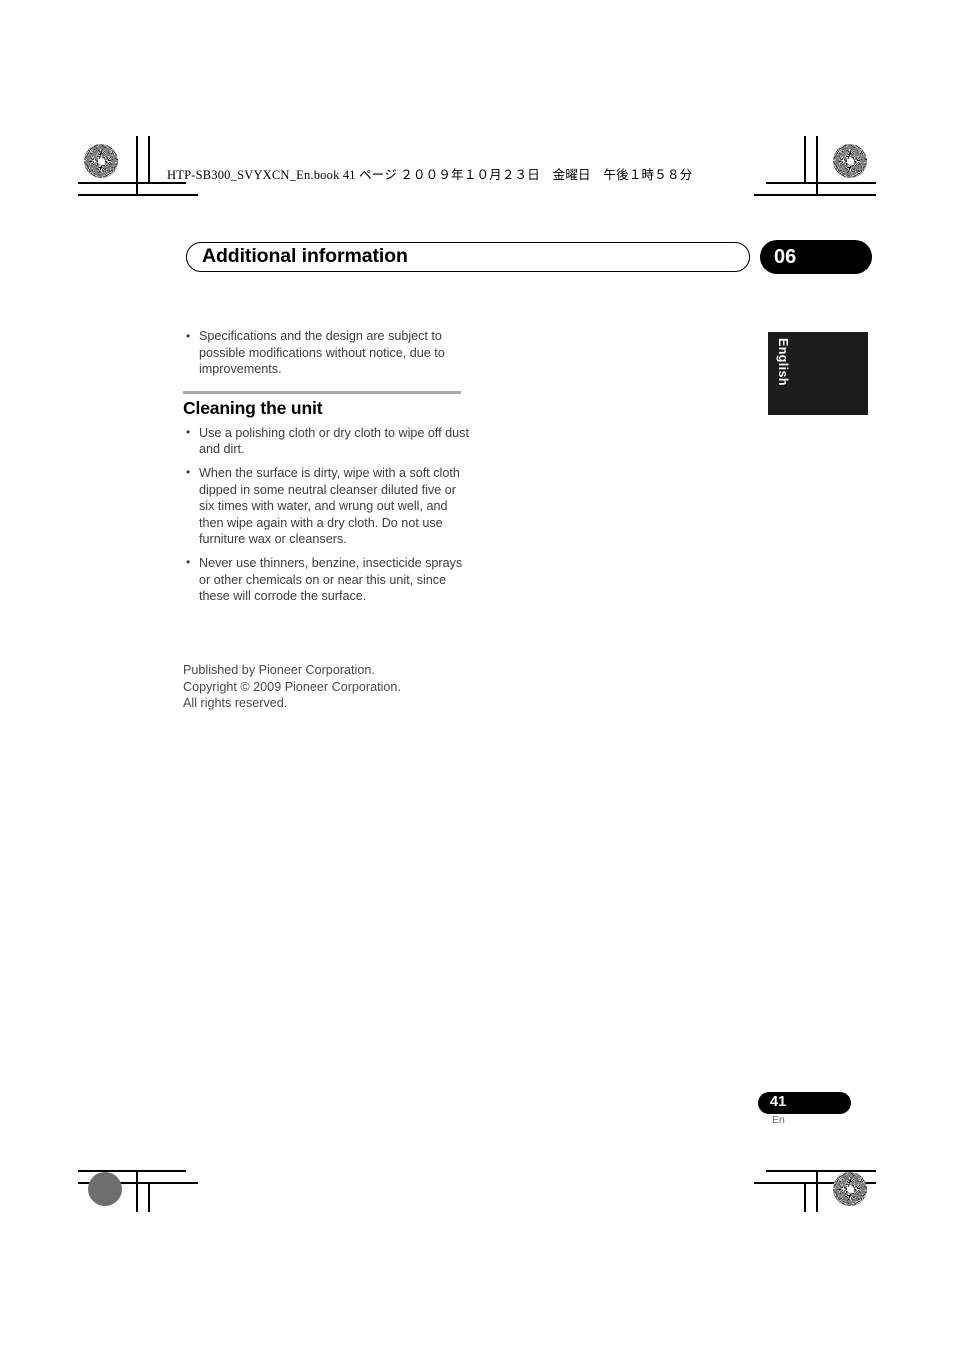 The height and width of the screenshot is (1350, 954). Describe the element at coordinates (789, 173) in the screenshot. I see `registration-crosshair-top-right-inner` at that location.